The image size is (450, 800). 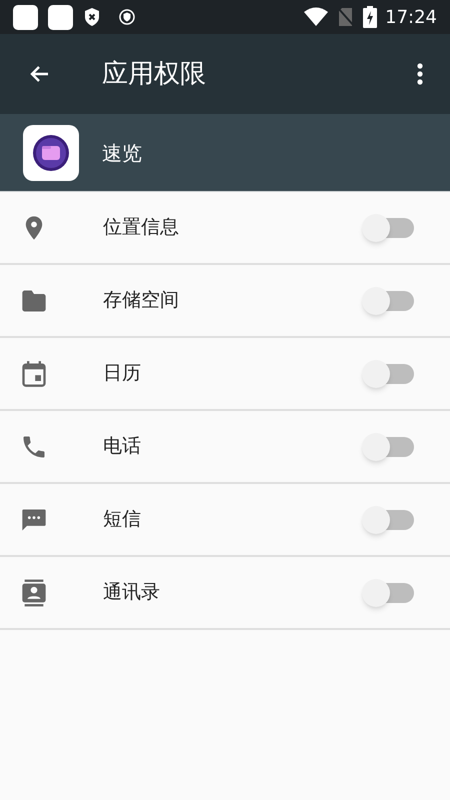 I want to click on calendar-icon, so click(x=34, y=374).